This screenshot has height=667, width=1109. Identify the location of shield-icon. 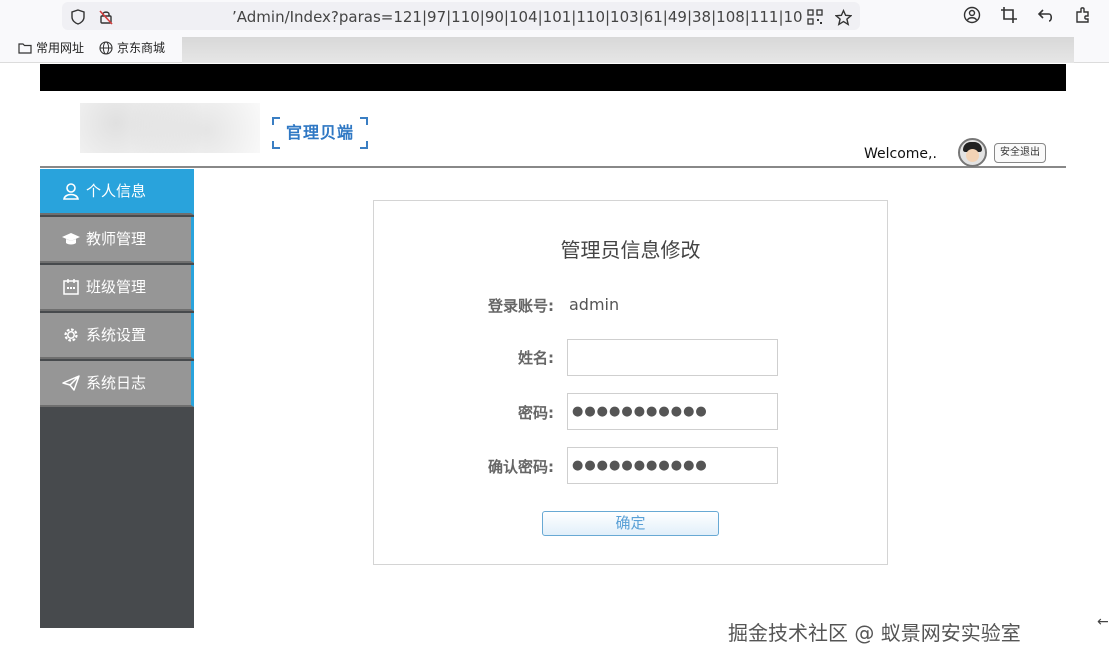
(78, 17).